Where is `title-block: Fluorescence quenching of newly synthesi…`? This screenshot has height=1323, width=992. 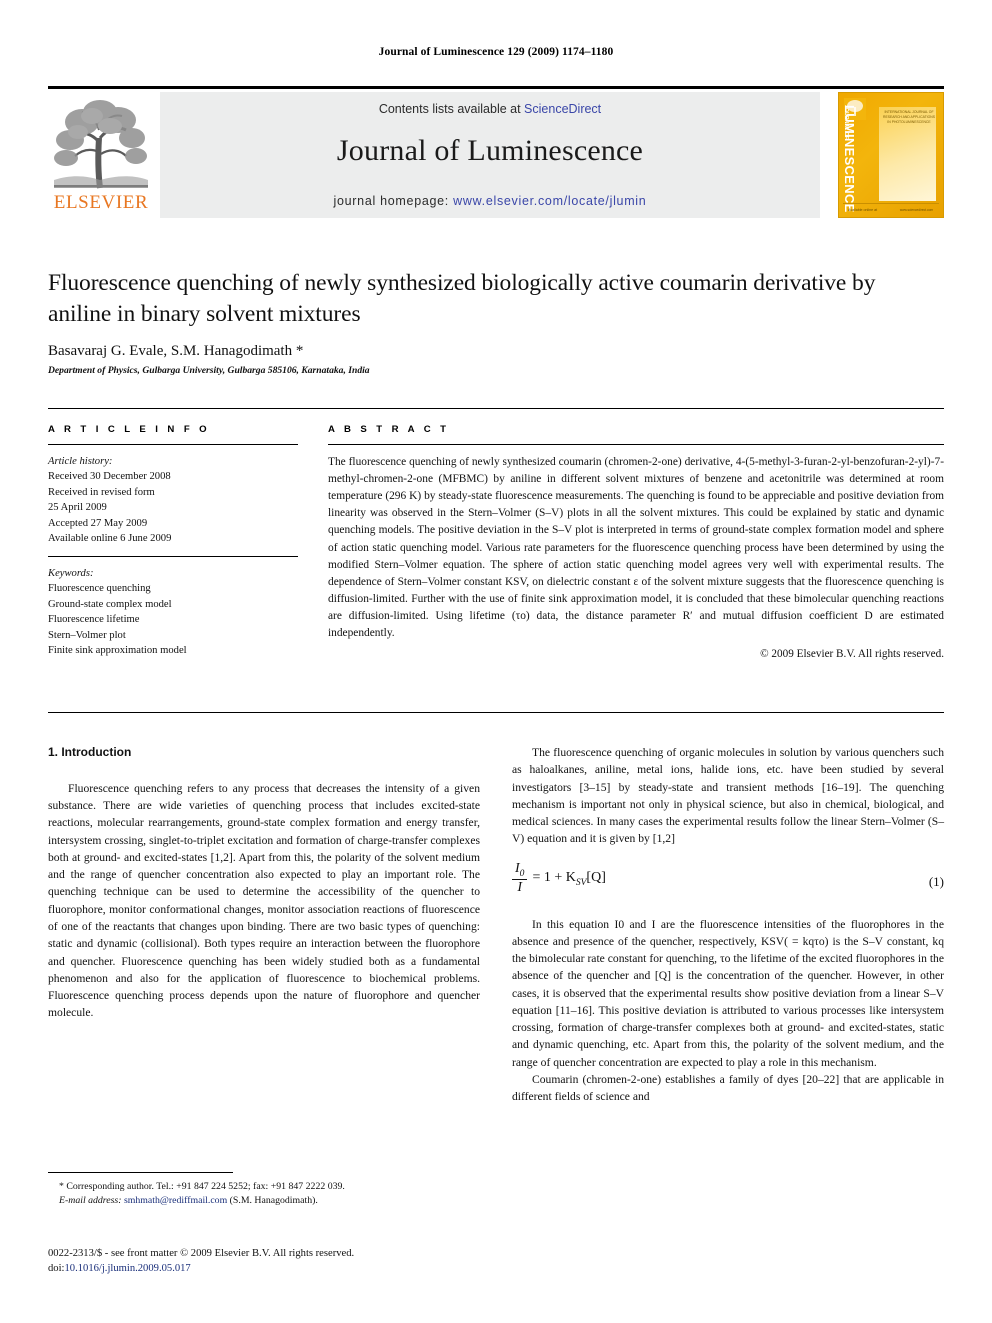 title-block: Fluorescence quenching of newly synthesi… is located at coordinates (496, 322).